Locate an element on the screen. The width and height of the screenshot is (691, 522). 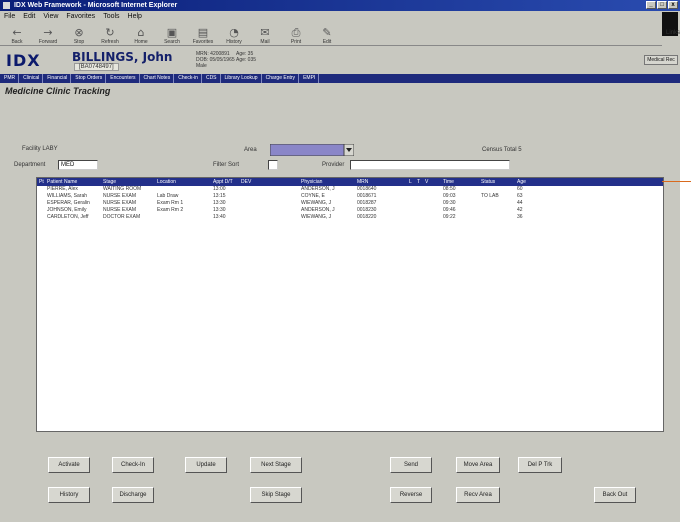
column-header: Pt is located at coordinates (41, 182).